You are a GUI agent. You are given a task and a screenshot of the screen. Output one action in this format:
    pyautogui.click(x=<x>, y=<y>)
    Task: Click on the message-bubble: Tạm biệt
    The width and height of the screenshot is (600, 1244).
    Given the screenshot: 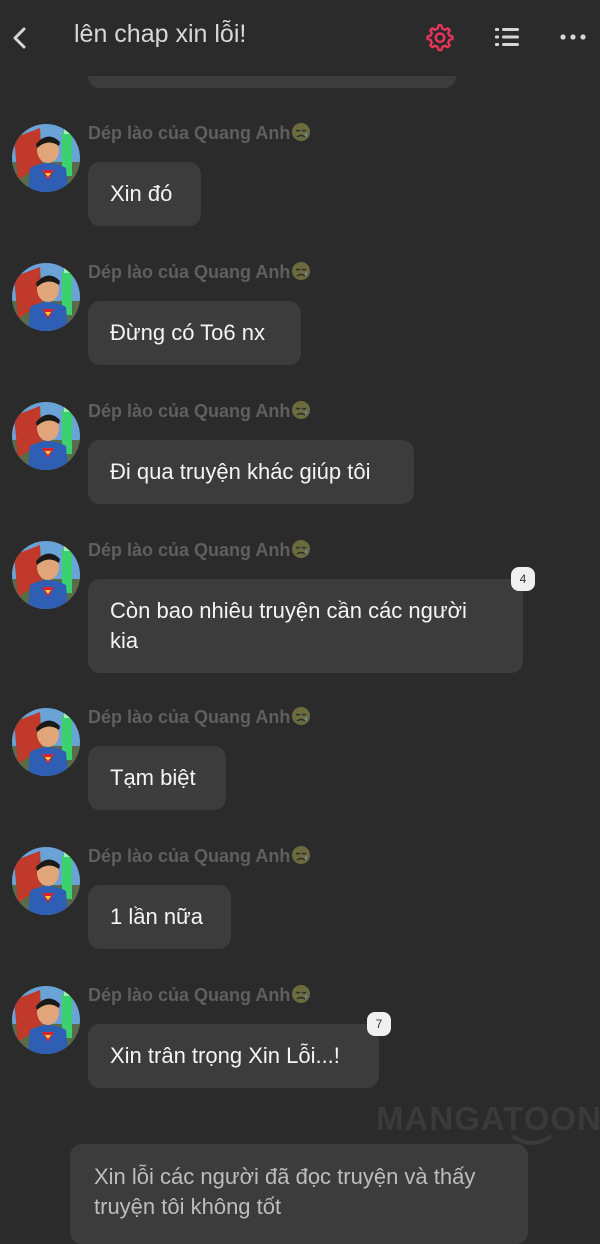 What is the action you would take?
    pyautogui.click(x=157, y=778)
    